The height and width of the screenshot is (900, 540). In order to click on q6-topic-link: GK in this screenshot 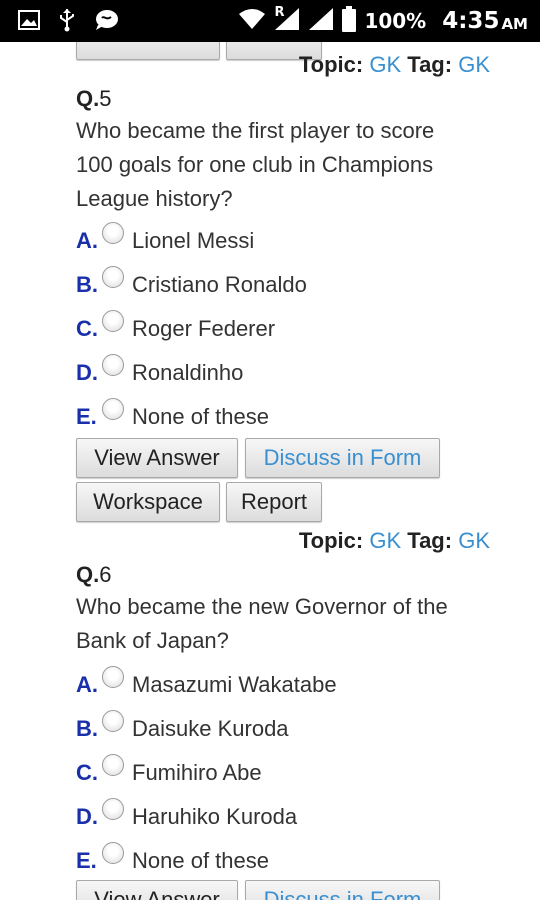, I will do `click(385, 540)`.